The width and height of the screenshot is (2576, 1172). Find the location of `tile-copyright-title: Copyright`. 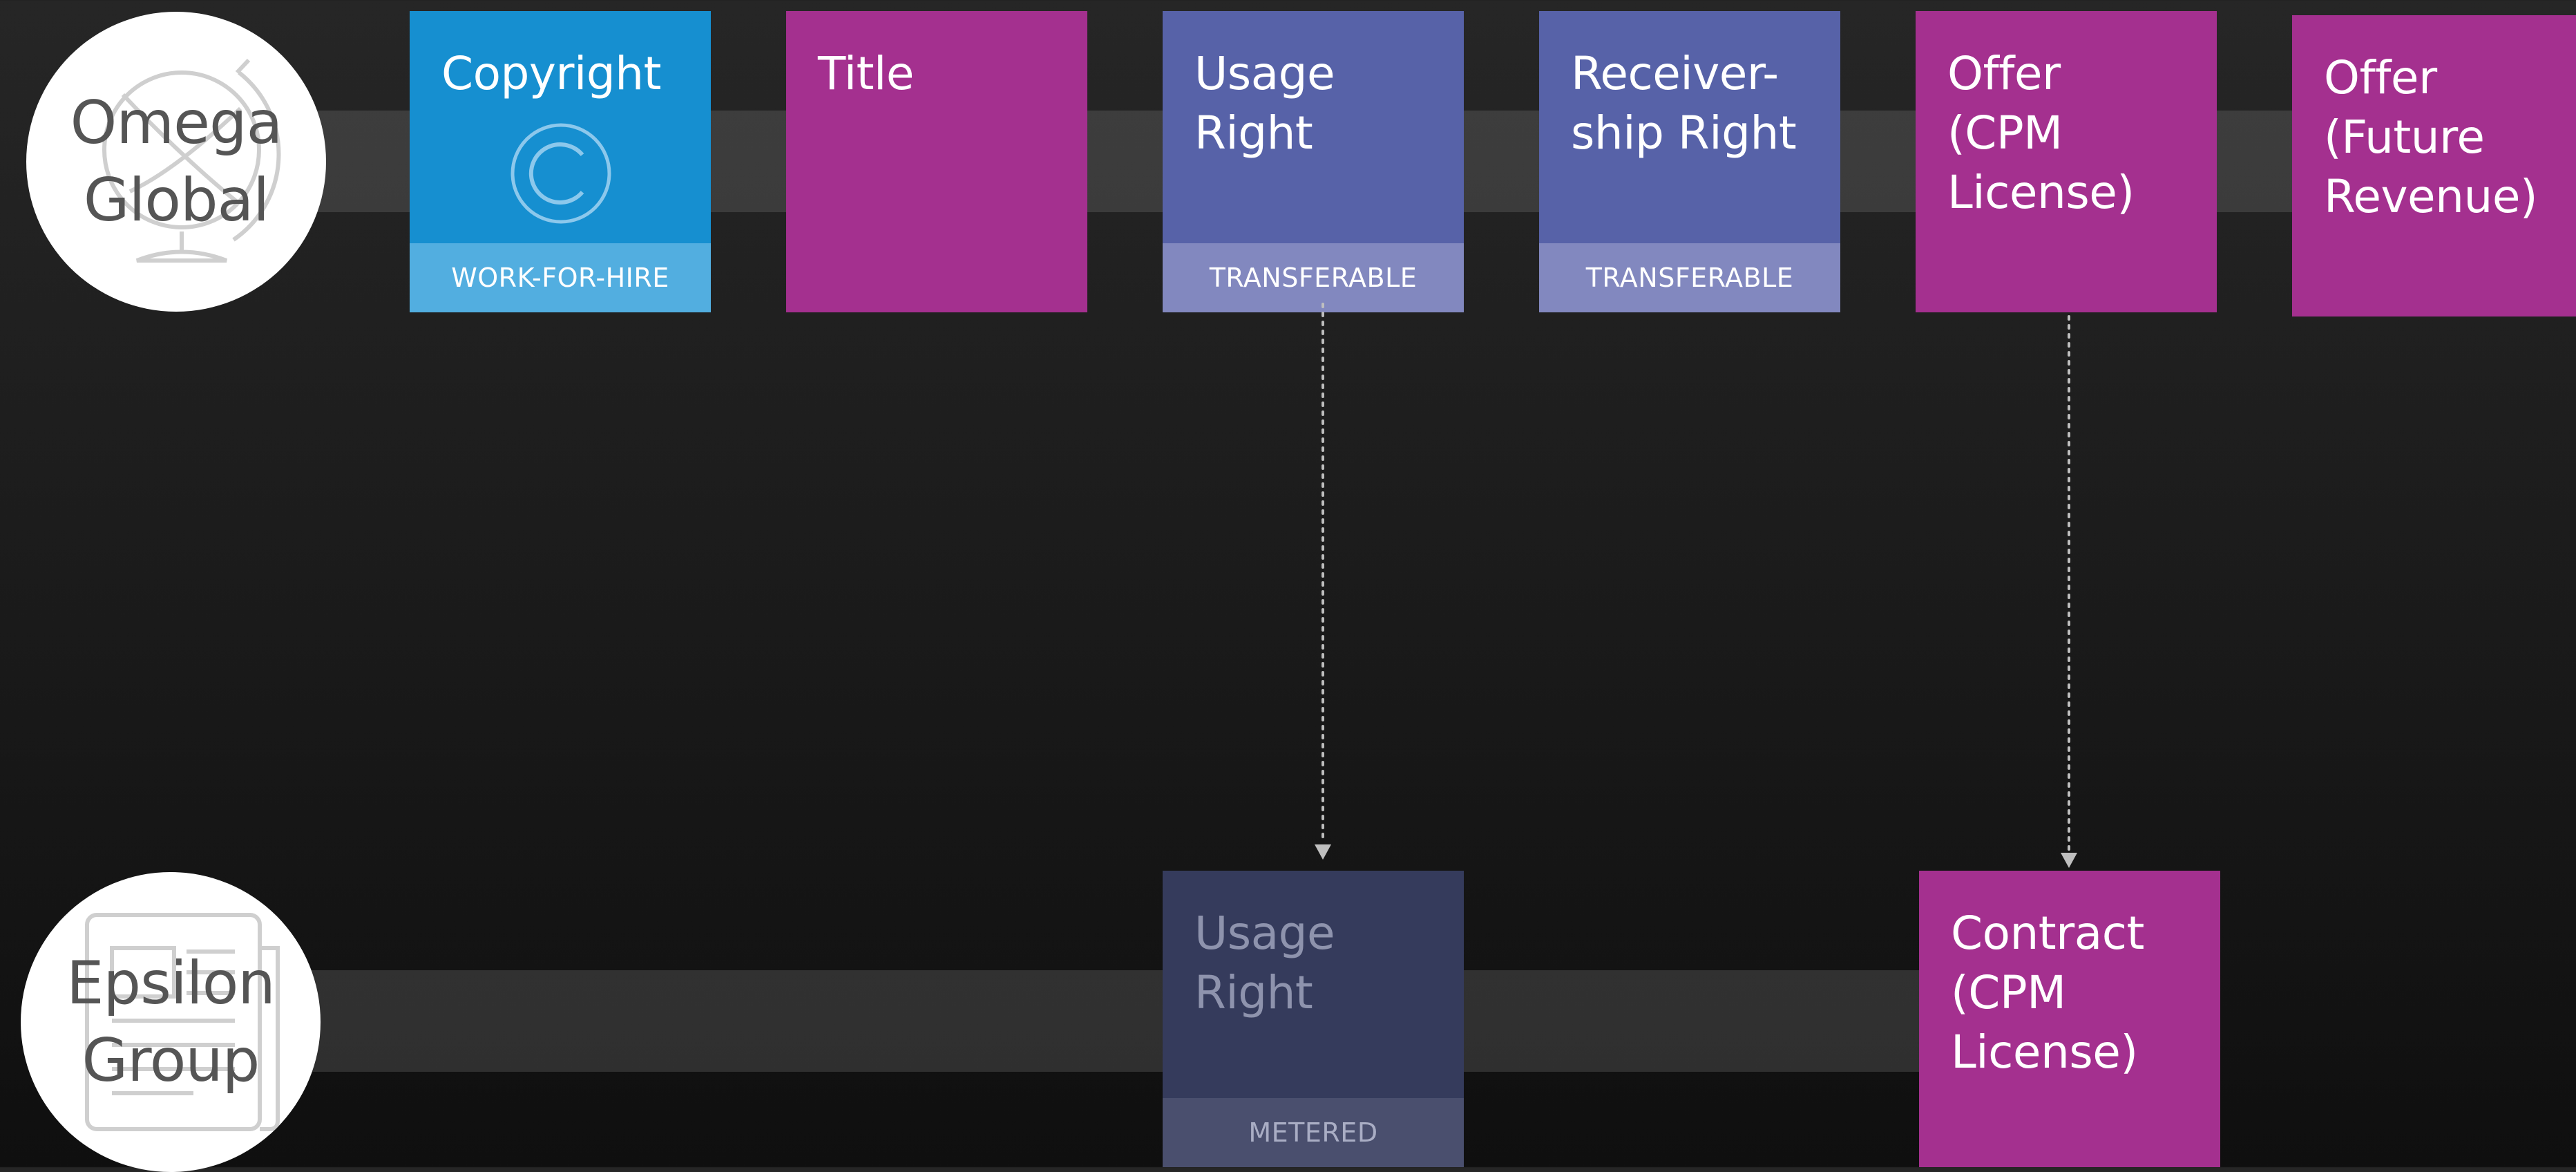

tile-copyright-title: Copyright is located at coordinates (551, 73).